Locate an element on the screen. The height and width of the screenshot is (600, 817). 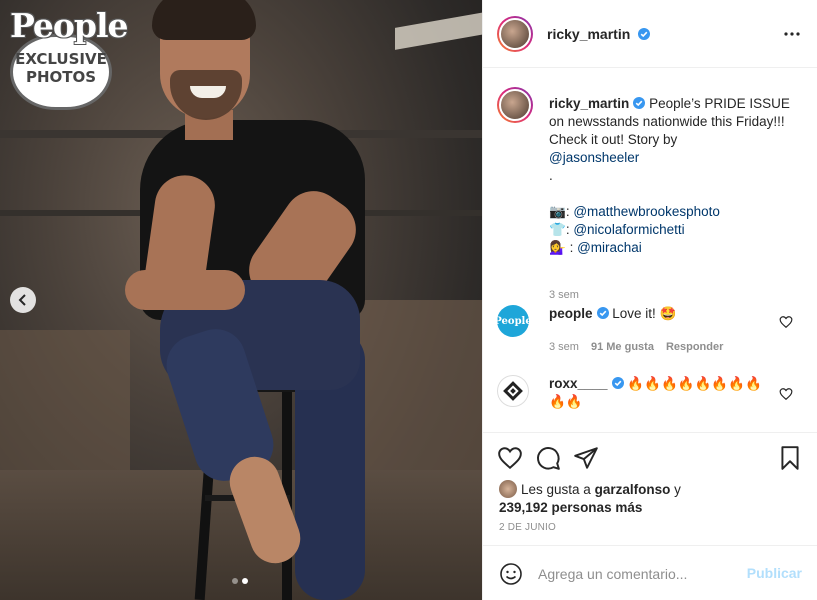
mention-link: @matthewbrookesphoto is located at coordinates (646, 211).